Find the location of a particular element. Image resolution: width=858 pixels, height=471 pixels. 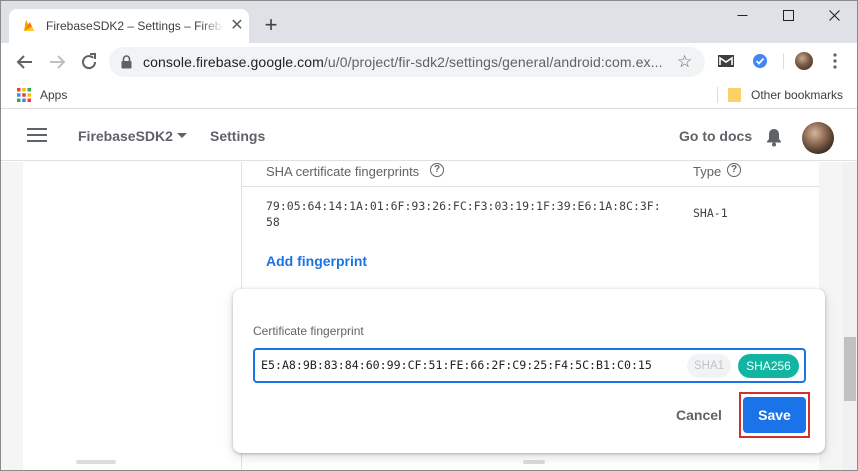

lock-icon is located at coordinates (126, 62).